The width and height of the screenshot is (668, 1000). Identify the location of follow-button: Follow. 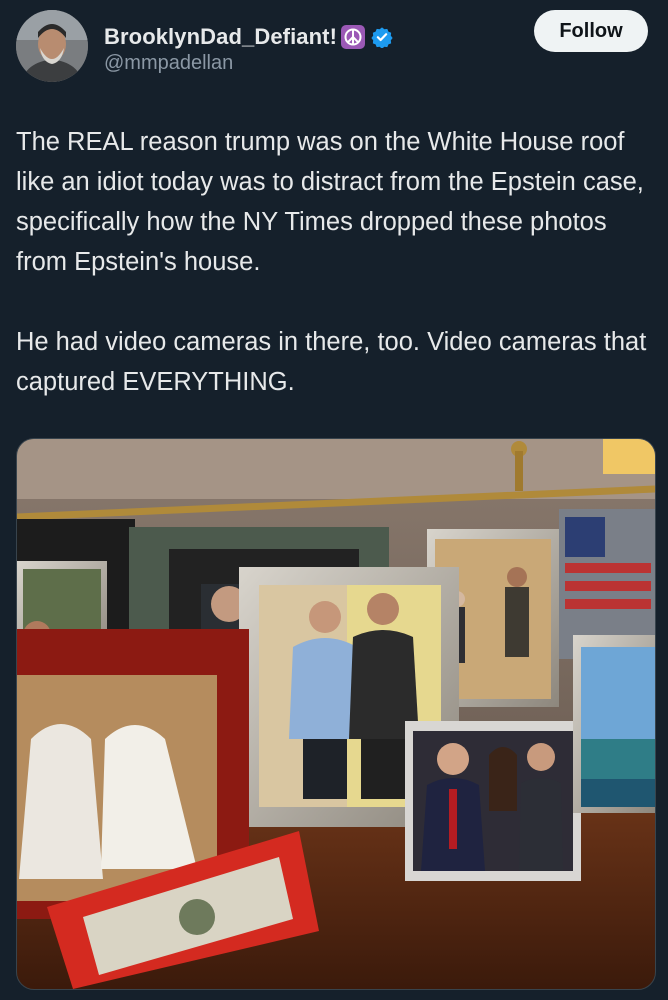
(591, 31).